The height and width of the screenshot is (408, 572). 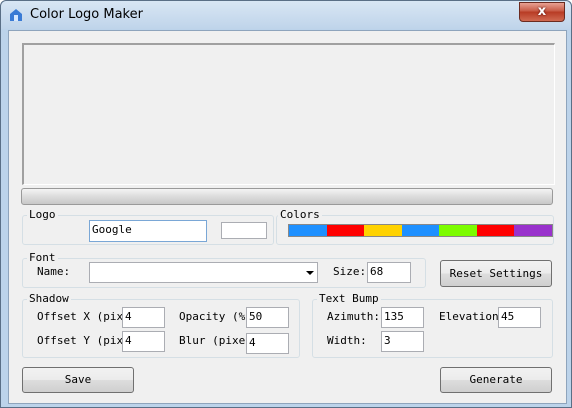 What do you see at coordinates (83, 340) in the screenshot?
I see `offset-y-label: Offset Y (pixe` at bounding box center [83, 340].